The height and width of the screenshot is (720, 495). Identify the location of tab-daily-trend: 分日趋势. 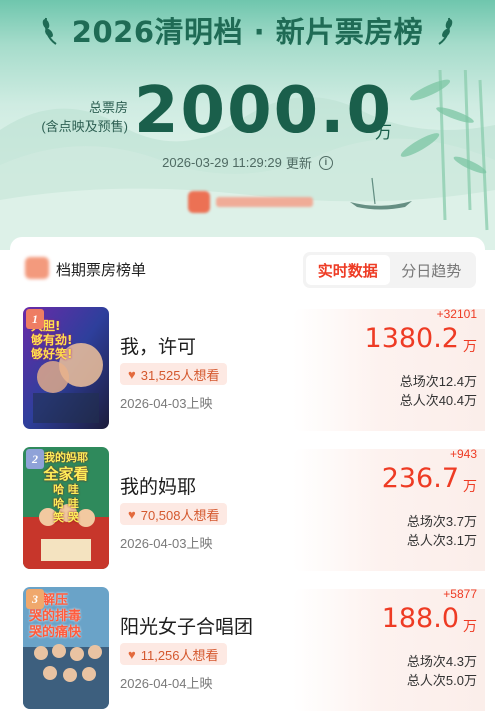
(432, 270).